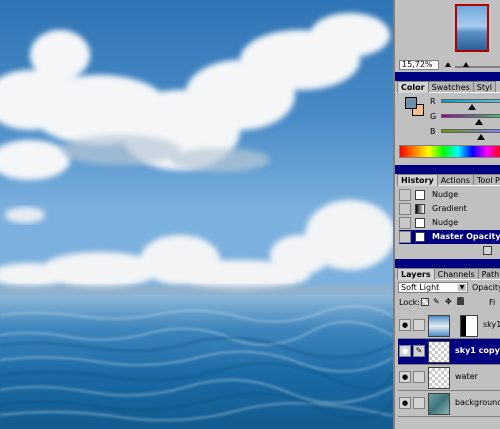  What do you see at coordinates (472, 107) in the screenshot?
I see `channel-r-knob` at bounding box center [472, 107].